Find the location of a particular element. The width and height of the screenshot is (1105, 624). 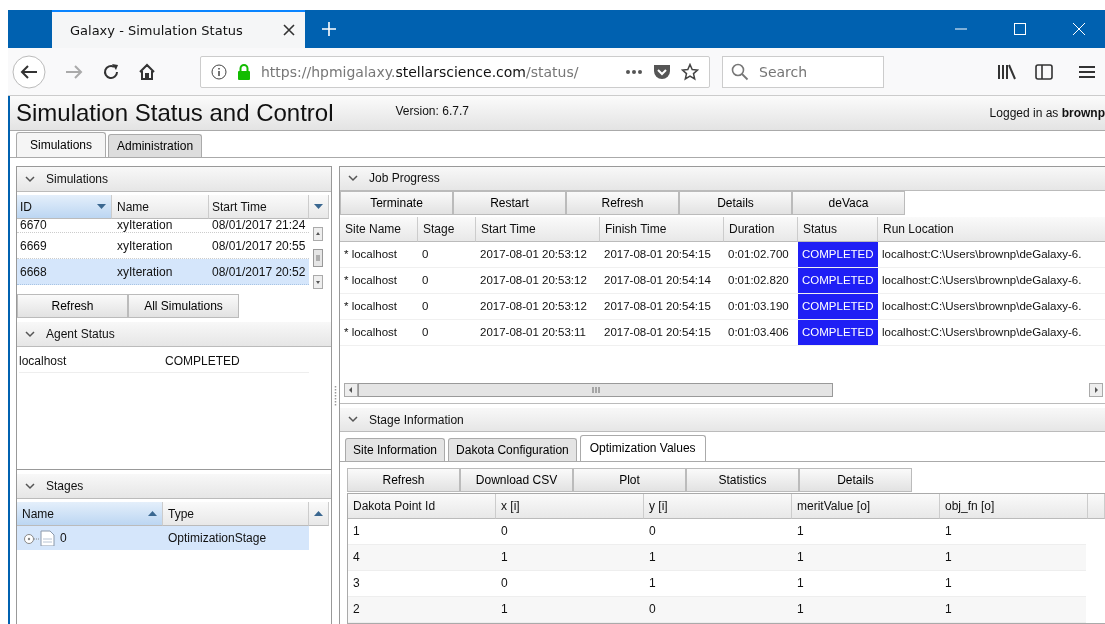

library-icon is located at coordinates (1007, 71).